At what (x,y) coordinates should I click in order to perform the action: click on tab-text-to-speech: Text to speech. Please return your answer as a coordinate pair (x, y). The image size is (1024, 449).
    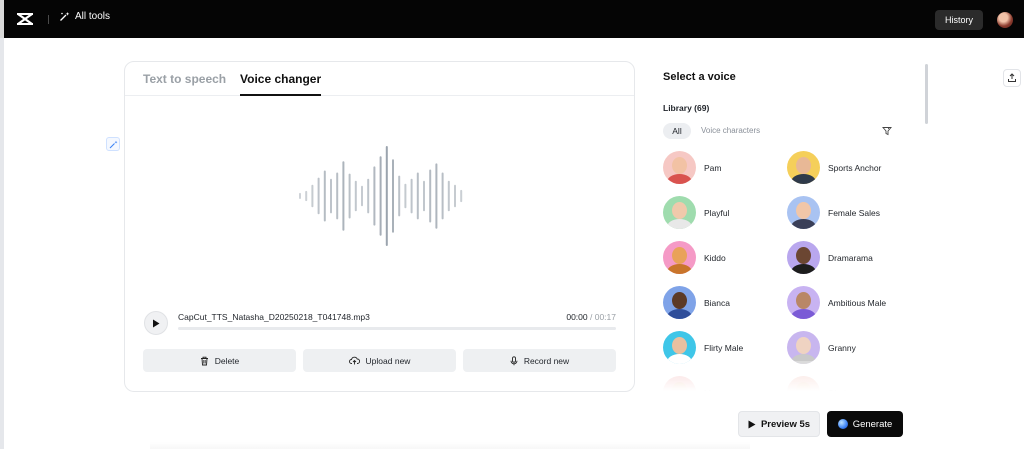
    Looking at the image, I should click on (184, 79).